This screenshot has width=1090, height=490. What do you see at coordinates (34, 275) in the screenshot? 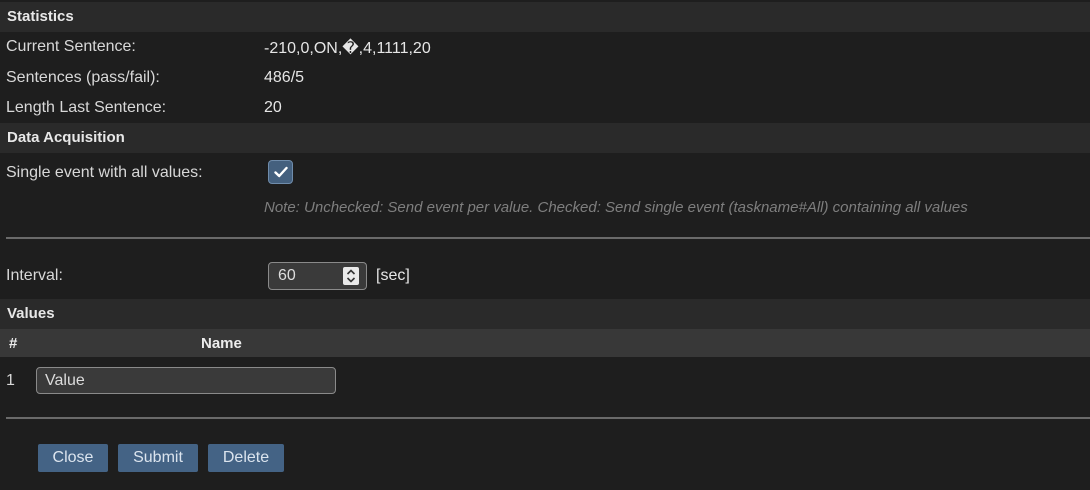
I see `interval-label: Interval:` at bounding box center [34, 275].